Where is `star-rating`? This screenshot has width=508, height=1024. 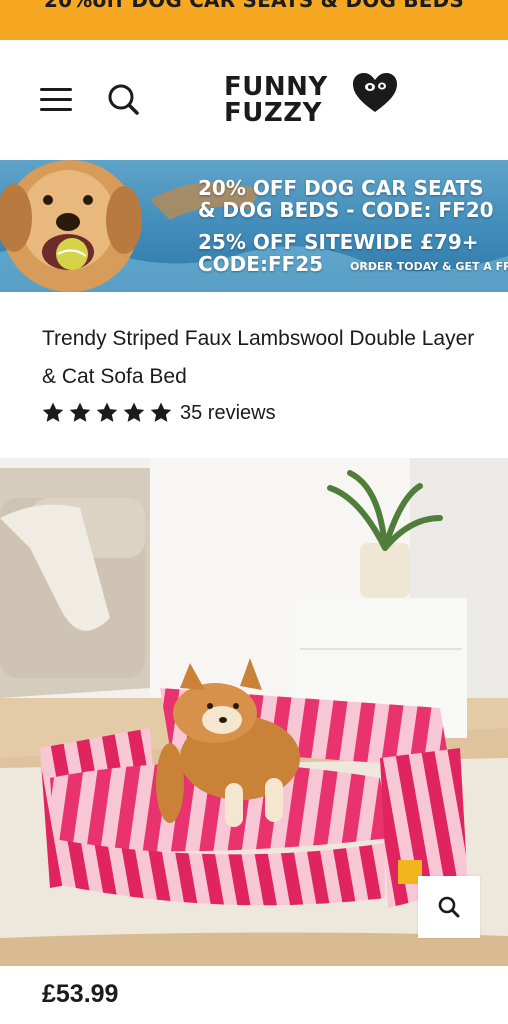 star-rating is located at coordinates (107, 413).